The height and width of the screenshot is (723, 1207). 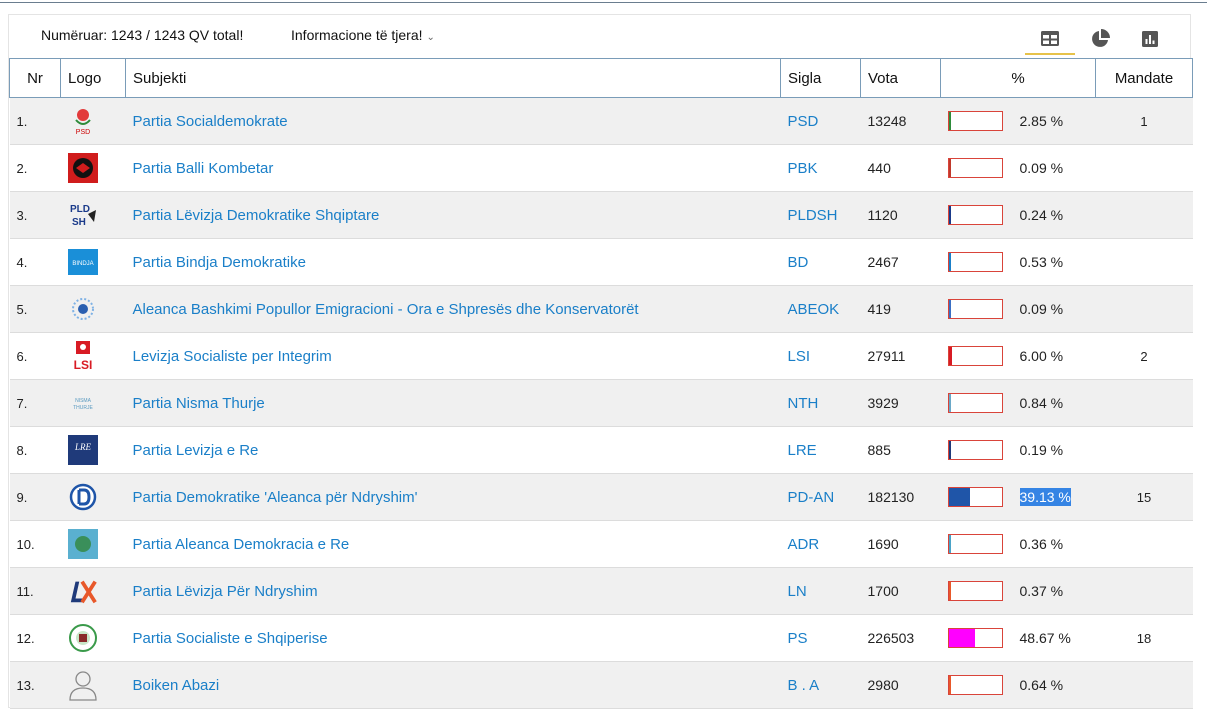 What do you see at coordinates (1050, 39) in the screenshot?
I see `table-view-button` at bounding box center [1050, 39].